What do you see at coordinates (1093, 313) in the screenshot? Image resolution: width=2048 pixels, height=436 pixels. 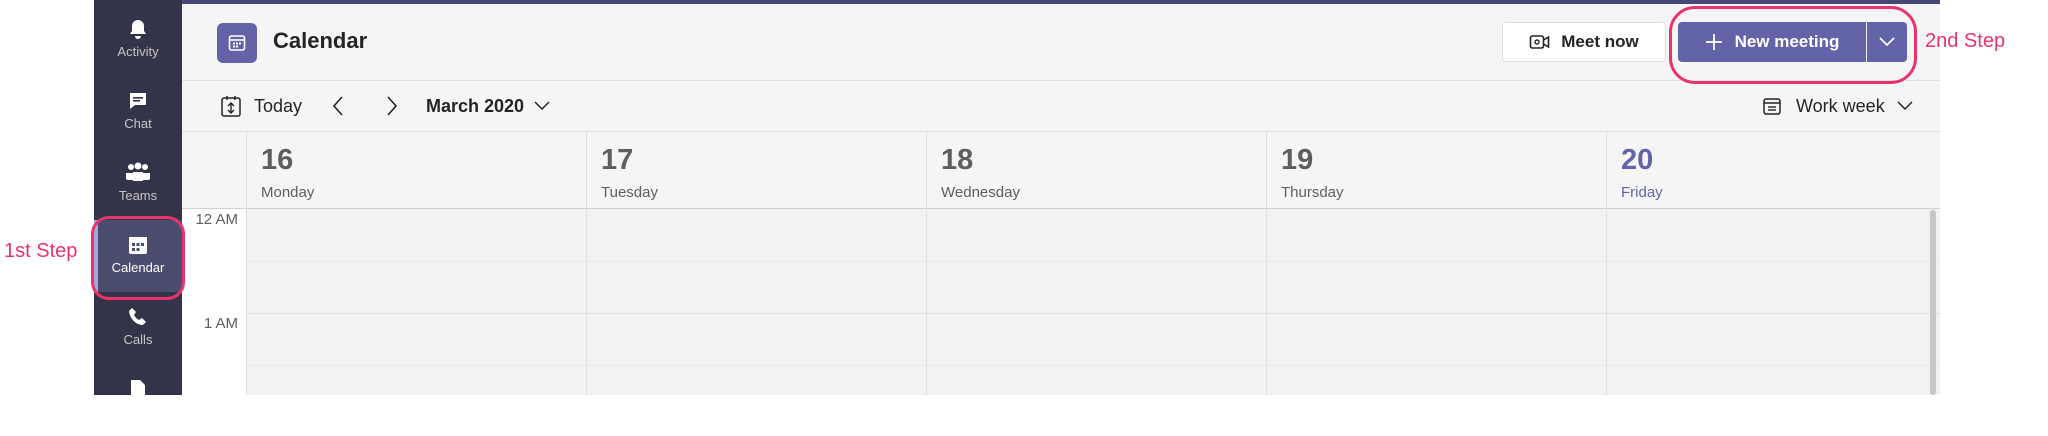 I see `hour-line` at bounding box center [1093, 313].